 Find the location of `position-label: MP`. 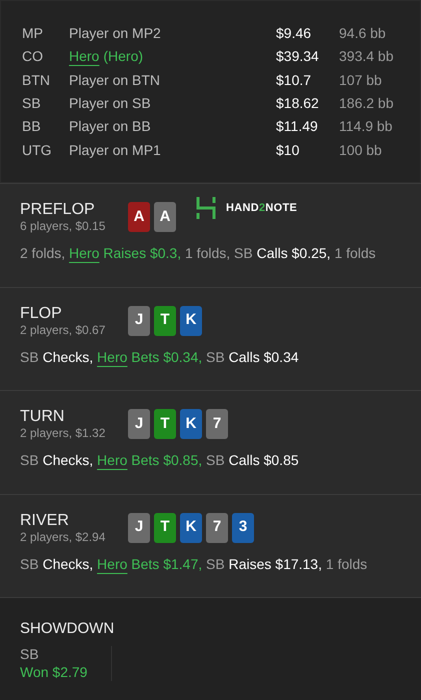

position-label: MP is located at coordinates (33, 34).